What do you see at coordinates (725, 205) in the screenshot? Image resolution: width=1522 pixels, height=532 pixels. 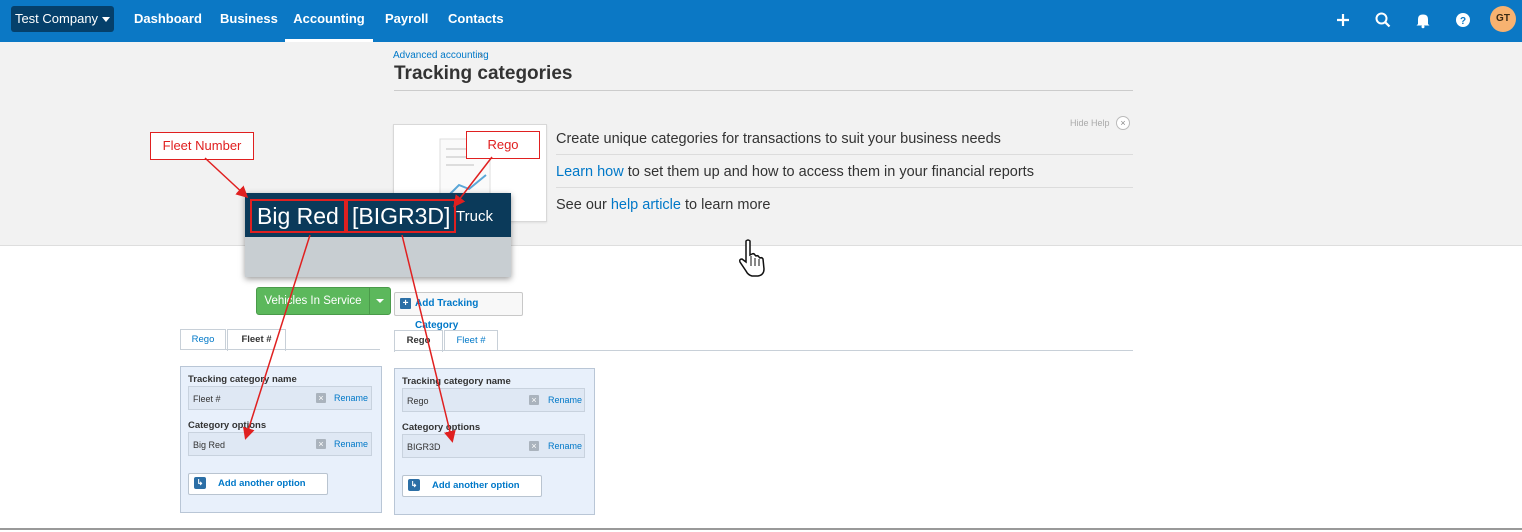 I see `help-line-3-suffix: to learn more` at bounding box center [725, 205].